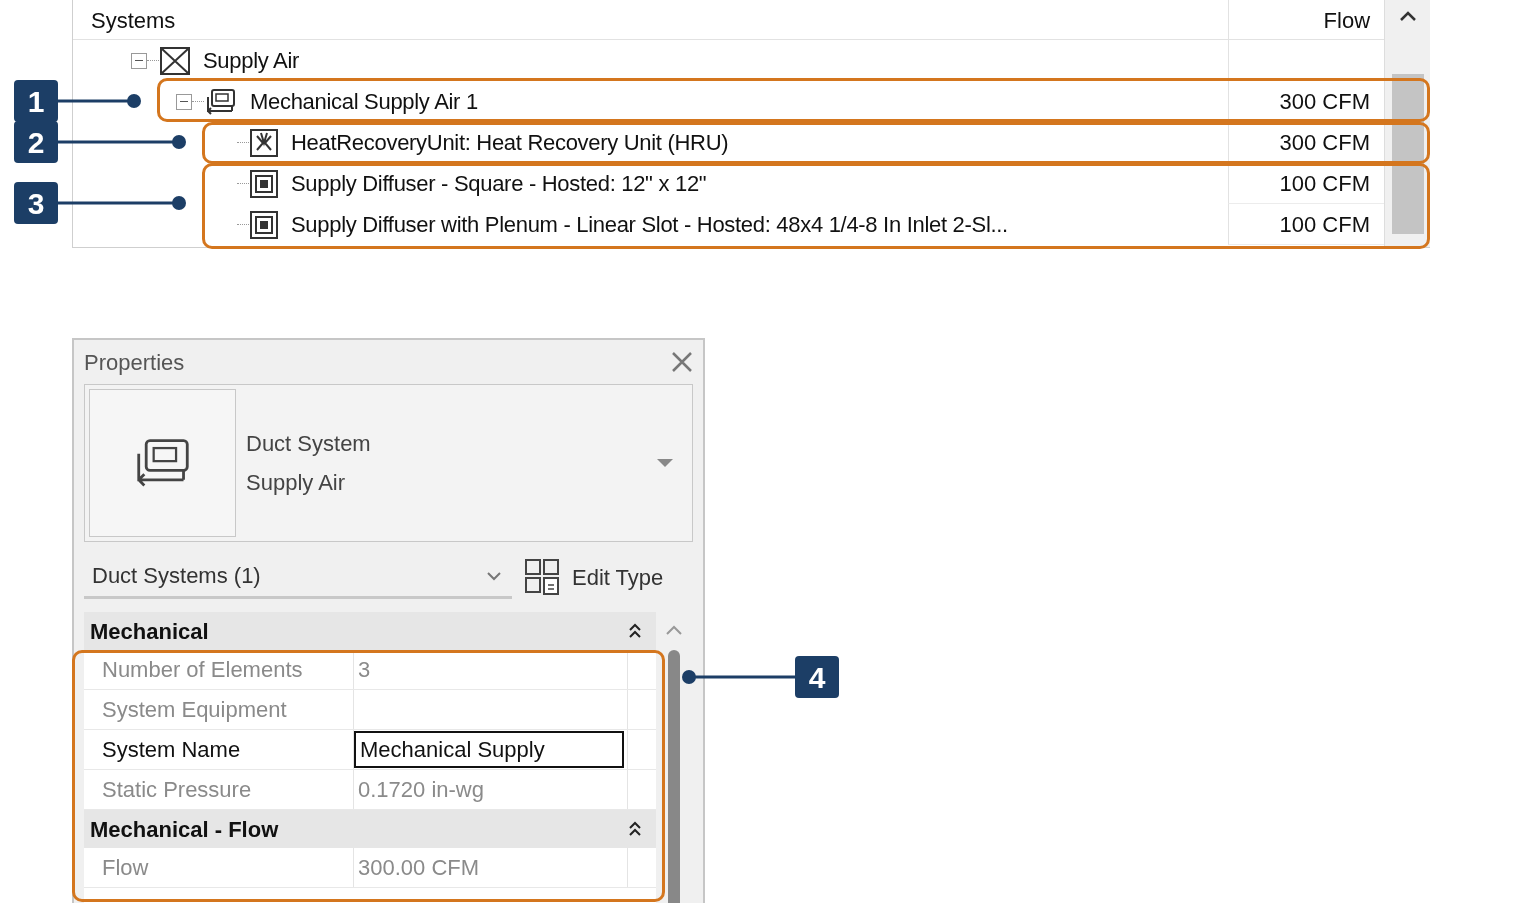 This screenshot has width=1520, height=903. I want to click on property-label: Number of Elements, so click(202, 670).